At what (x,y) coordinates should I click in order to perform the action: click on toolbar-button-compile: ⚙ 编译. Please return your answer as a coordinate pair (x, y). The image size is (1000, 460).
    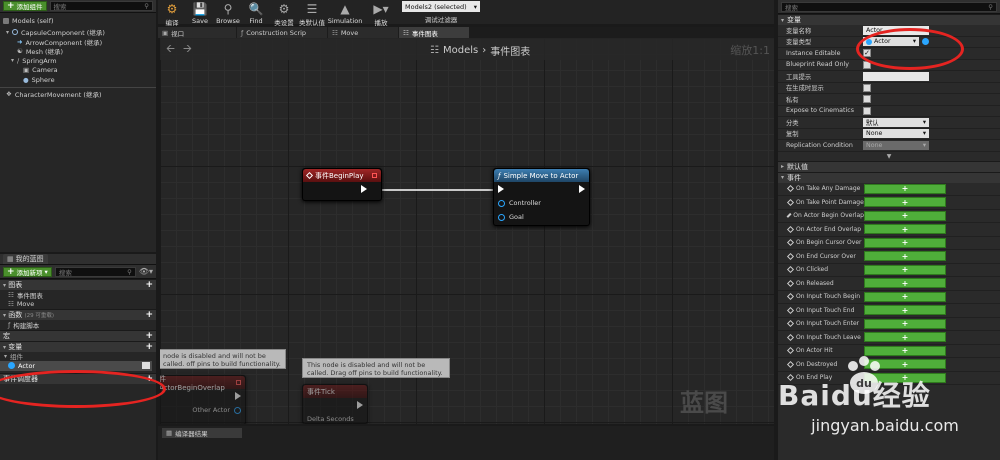
    Looking at the image, I should click on (172, 14).